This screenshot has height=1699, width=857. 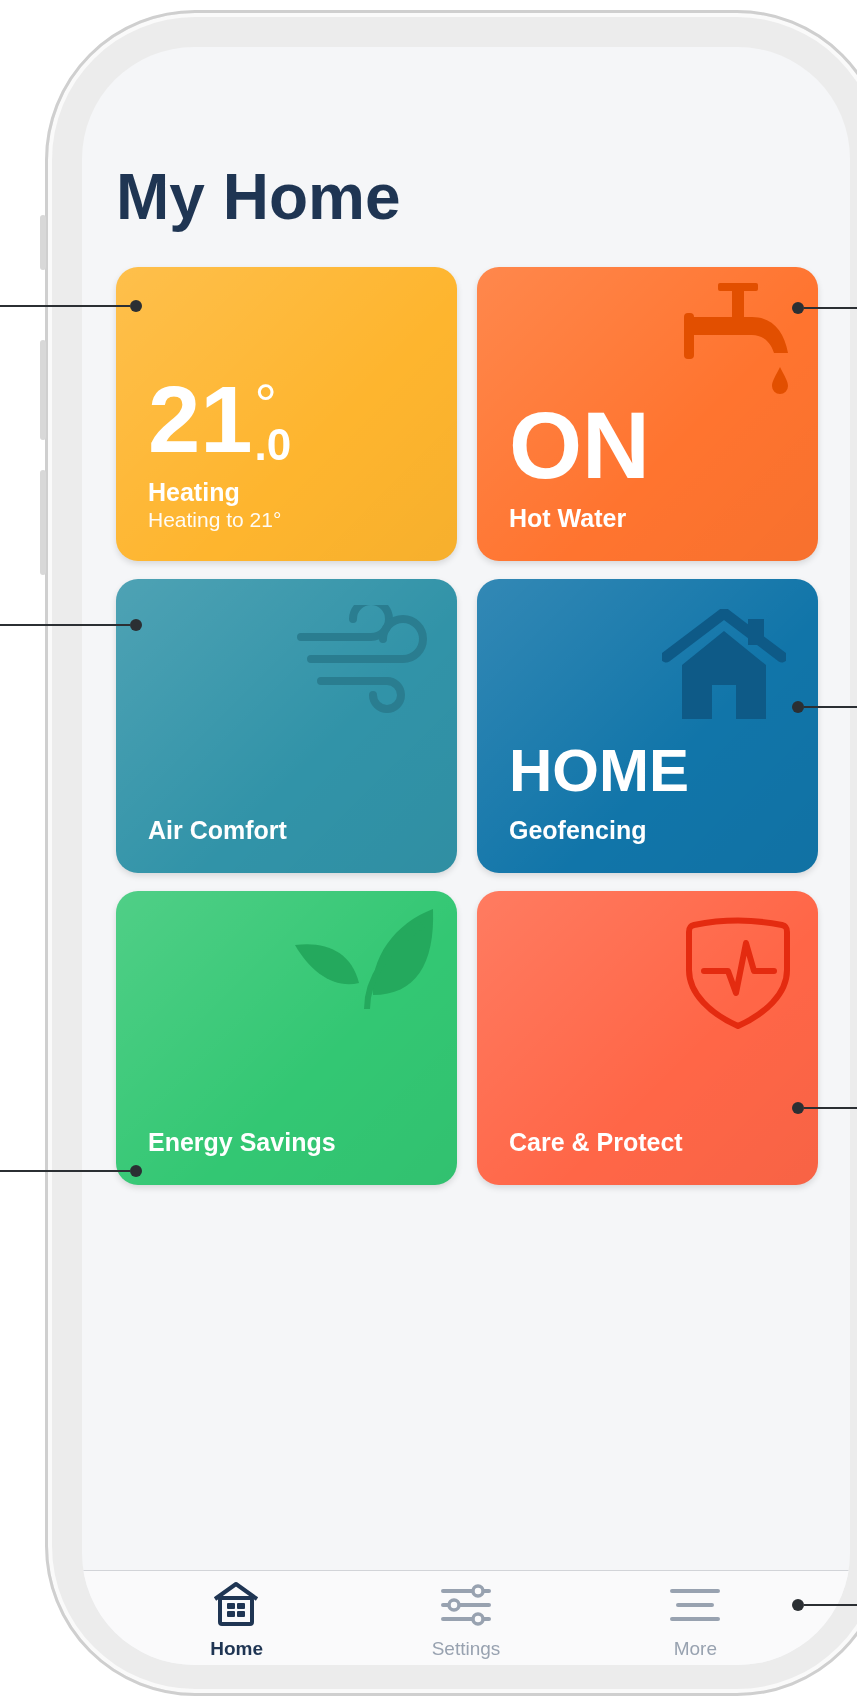 I want to click on status-reading: HOME, so click(x=599, y=771).